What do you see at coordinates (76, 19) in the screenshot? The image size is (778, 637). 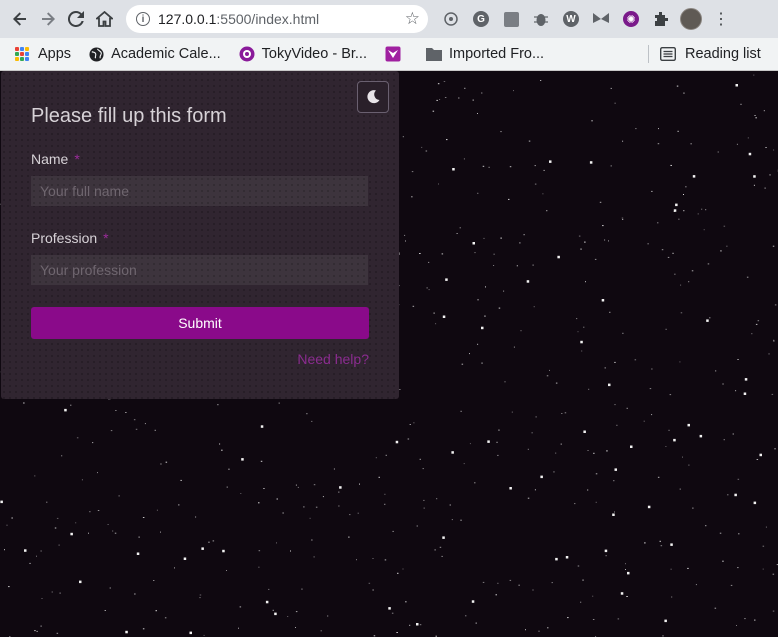 I see `reload-button` at bounding box center [76, 19].